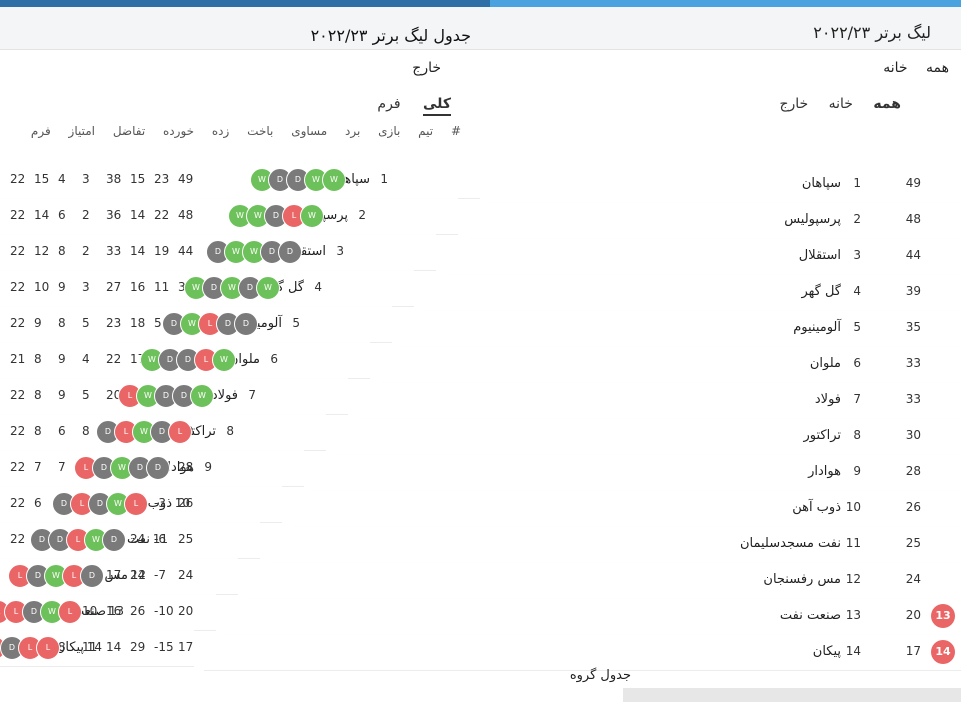 The width and height of the screenshot is (961, 702). I want to click on team-name-right: گل گهر, so click(821, 291).